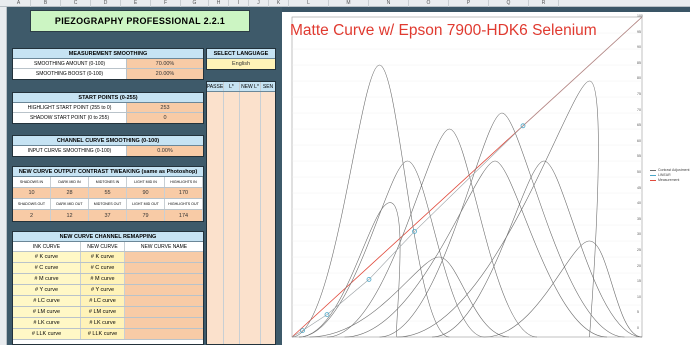  I want to click on remap-row: # C curve # C curve, so click(108, 268).